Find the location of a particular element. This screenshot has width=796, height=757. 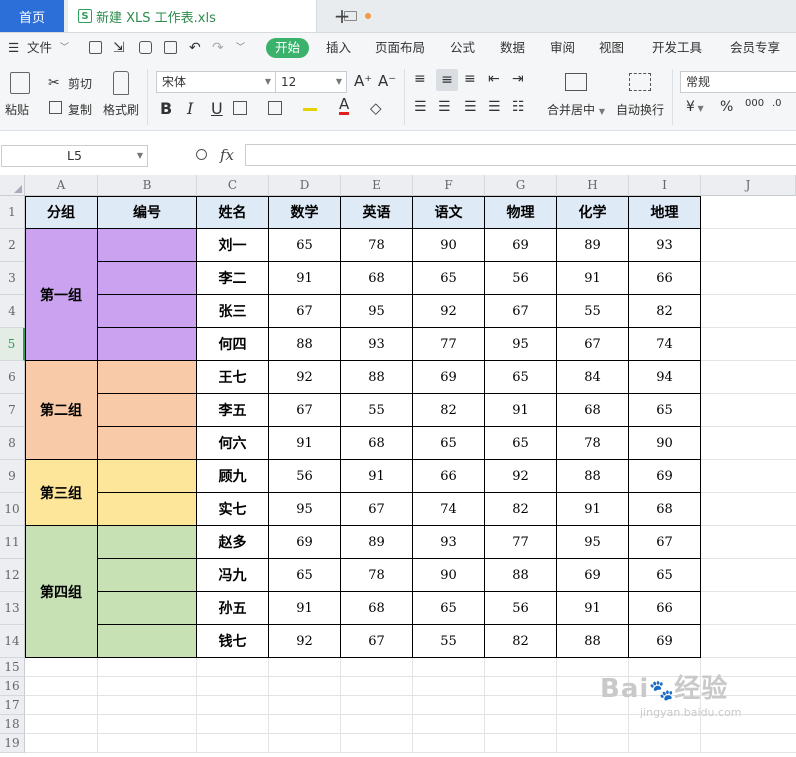

increase-font-icon: A⁺ is located at coordinates (363, 81).